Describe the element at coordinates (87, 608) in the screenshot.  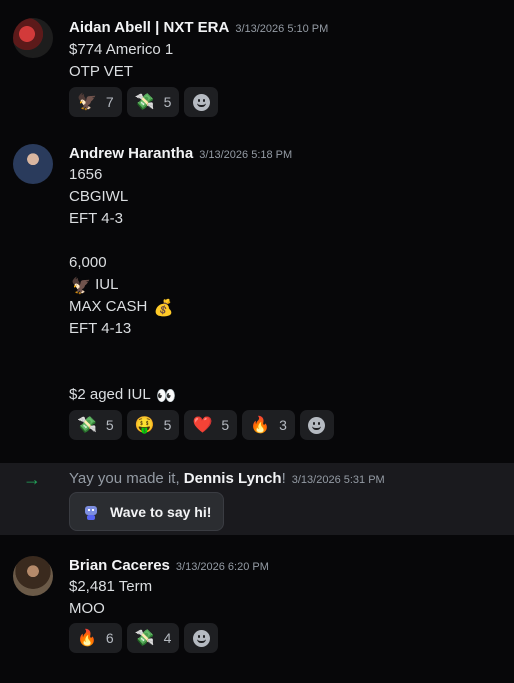
I see `message-line: MOO` at that location.